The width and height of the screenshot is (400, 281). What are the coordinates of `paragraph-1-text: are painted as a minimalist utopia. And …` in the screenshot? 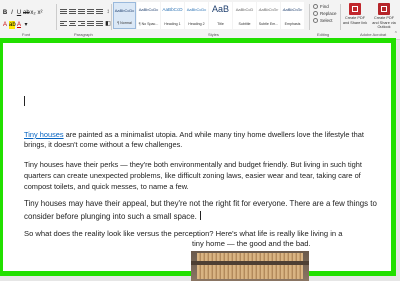 It's located at (194, 139).